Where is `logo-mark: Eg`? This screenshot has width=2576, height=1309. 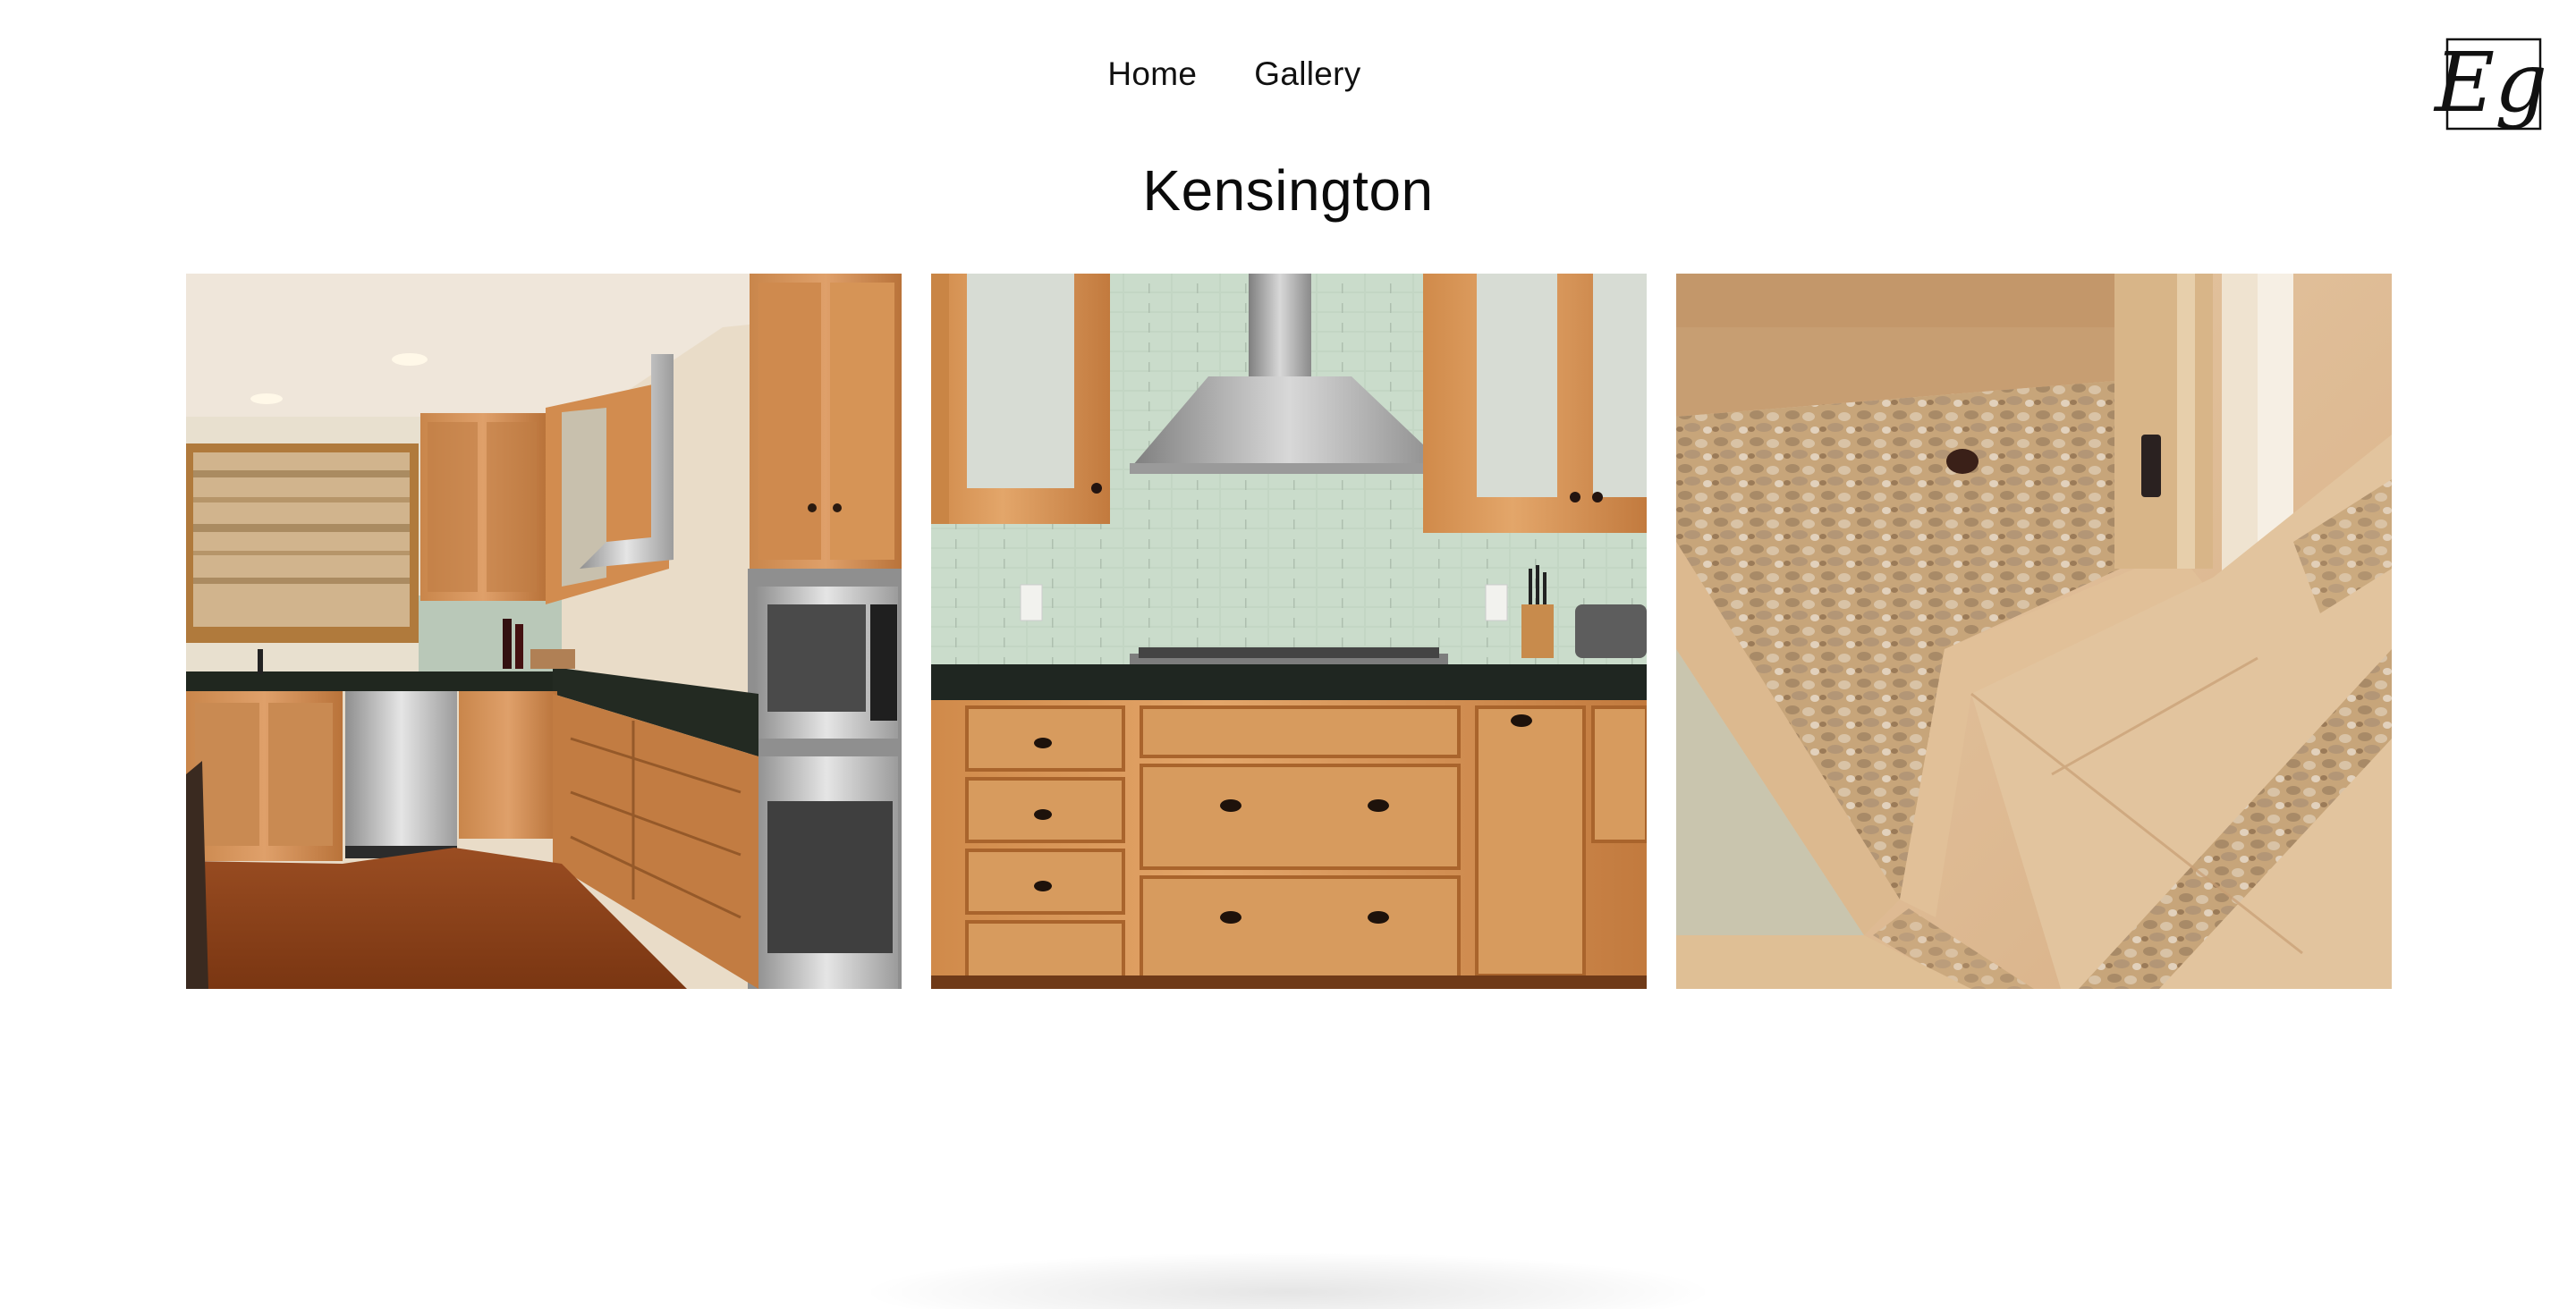
logo-mark: Eg is located at coordinates (2490, 83).